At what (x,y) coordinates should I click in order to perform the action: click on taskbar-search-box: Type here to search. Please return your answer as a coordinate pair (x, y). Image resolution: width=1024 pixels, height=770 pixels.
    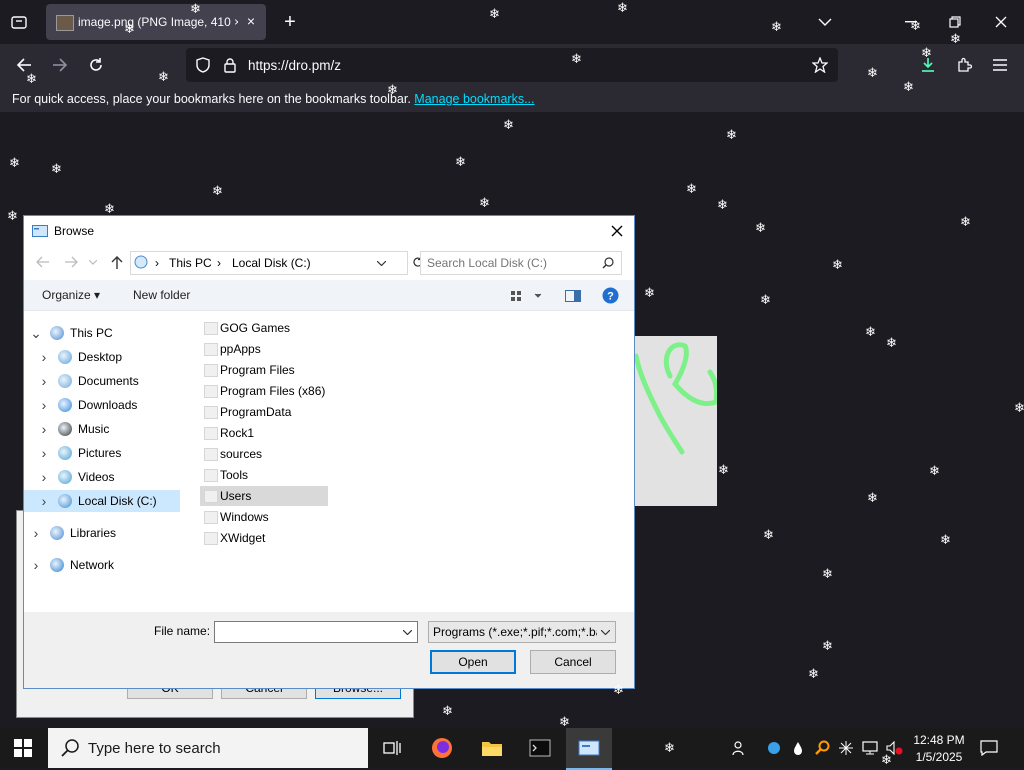
    Looking at the image, I should click on (208, 748).